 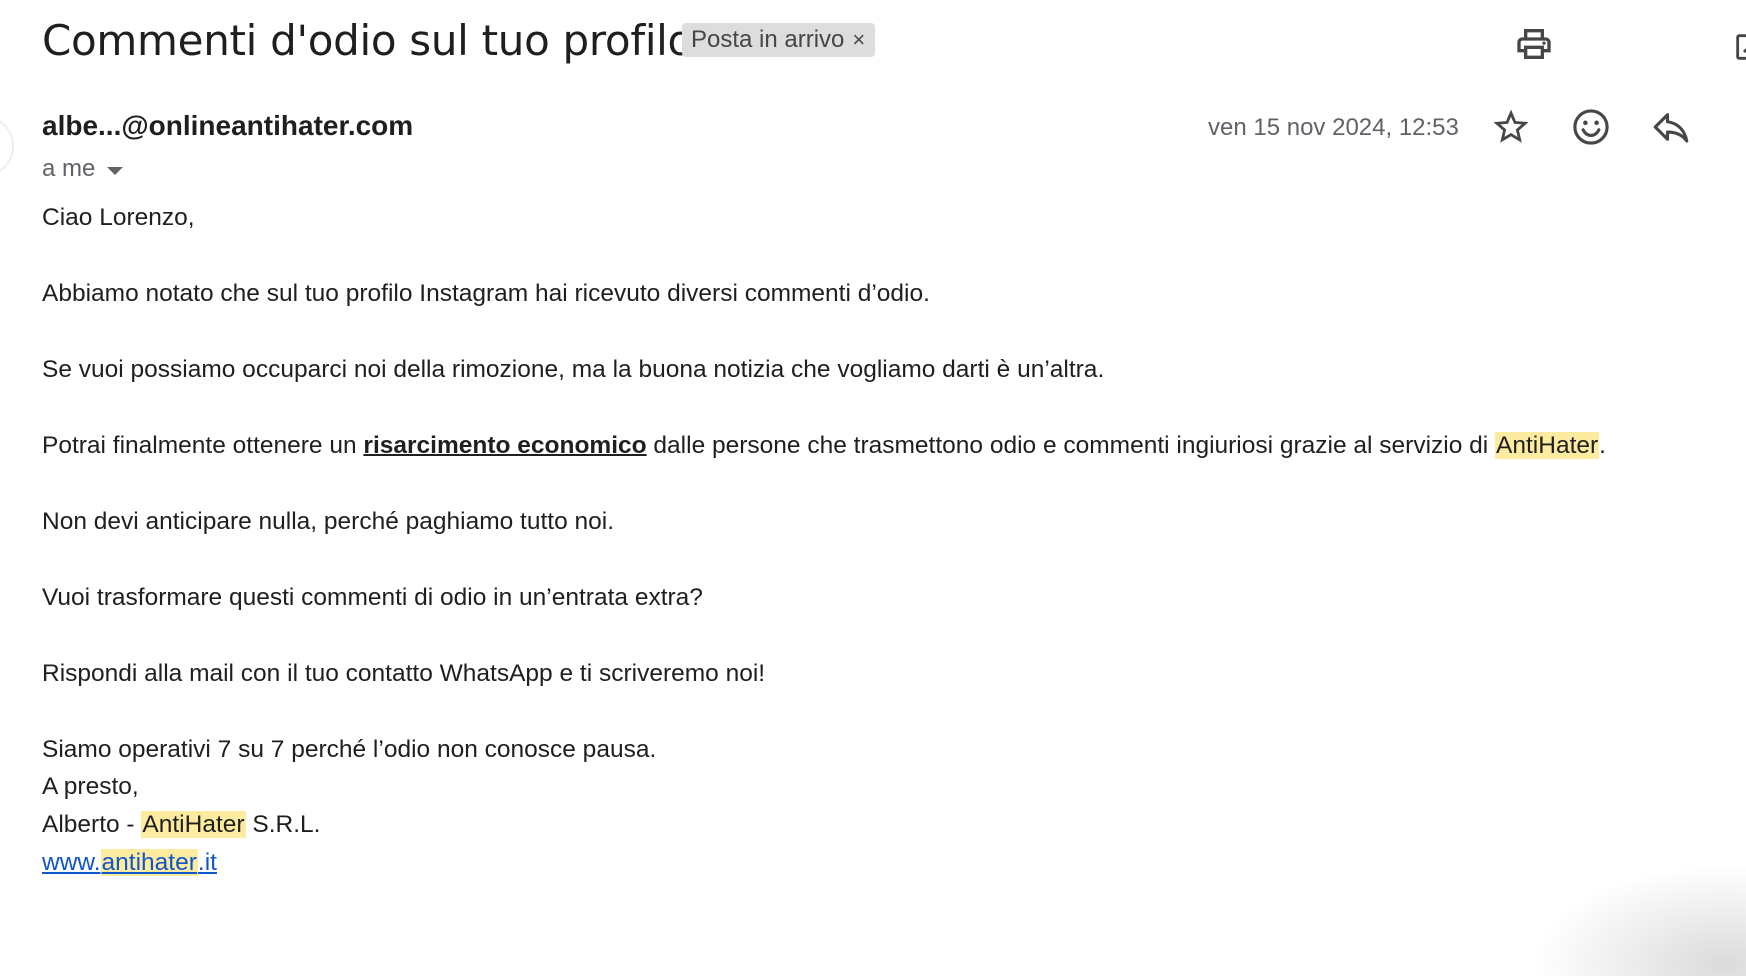 What do you see at coordinates (768, 39) in the screenshot?
I see `label-chip-text: Posta in arrivo` at bounding box center [768, 39].